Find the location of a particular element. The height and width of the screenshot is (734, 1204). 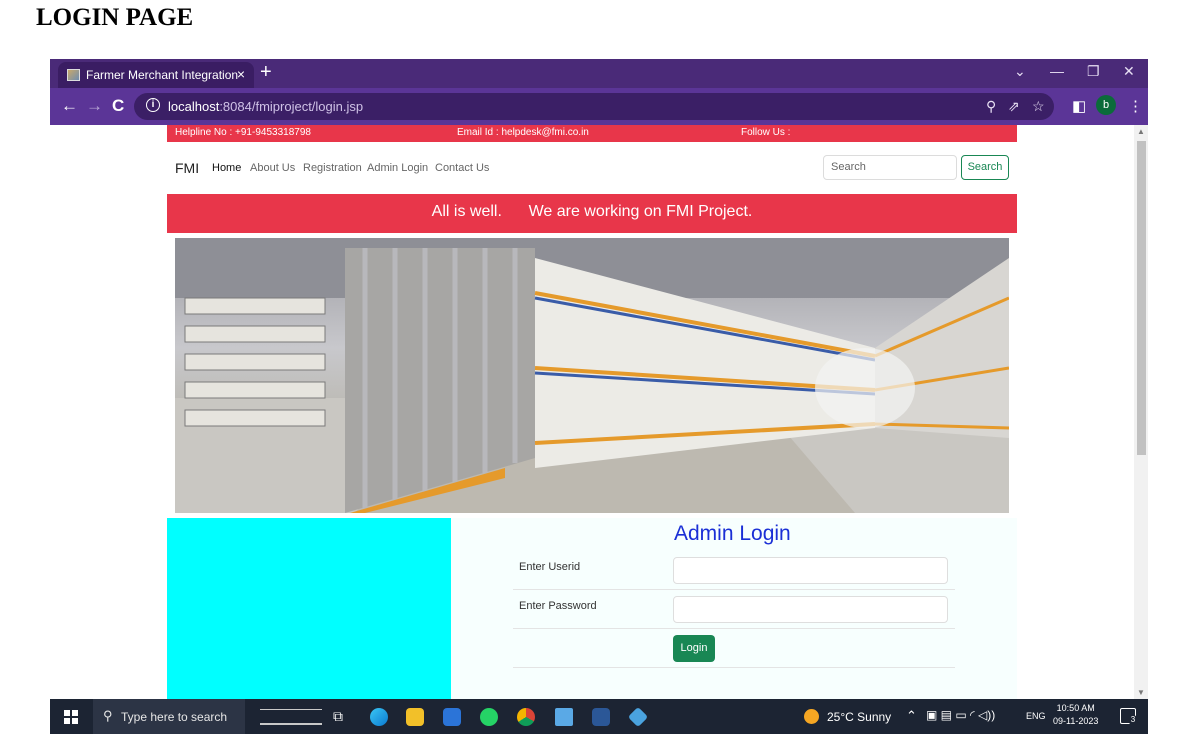

scroll-thumb is located at coordinates (1141, 298).